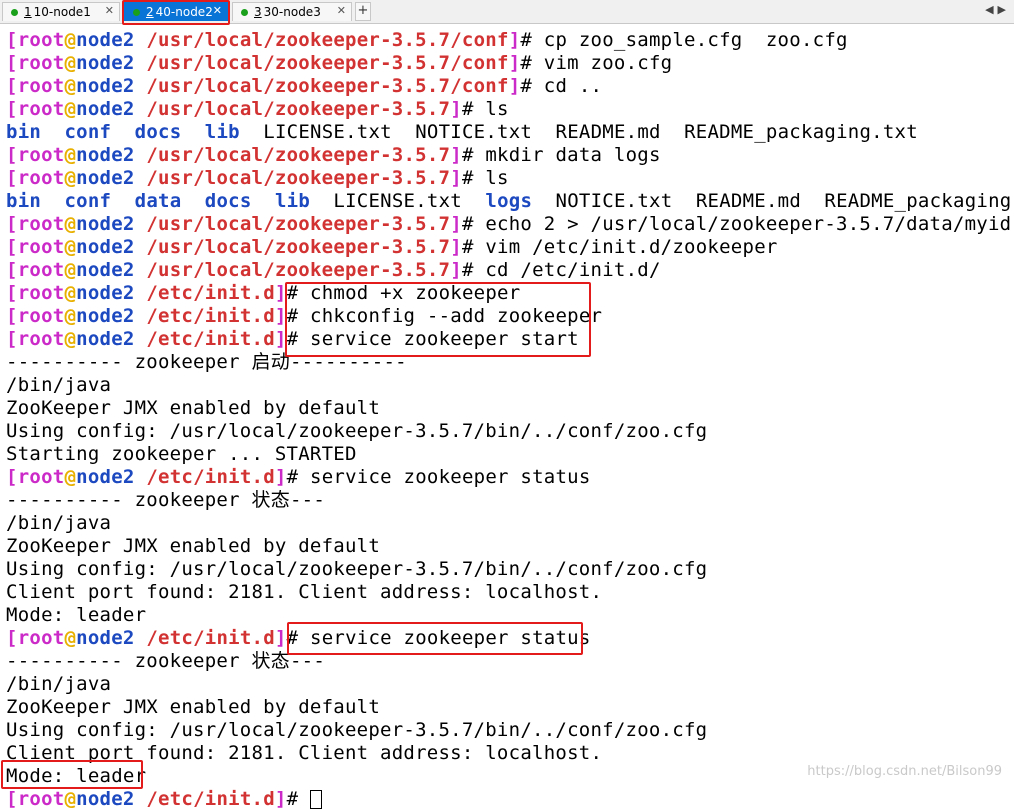 This screenshot has width=1014, height=811. What do you see at coordinates (292, 201) in the screenshot?
I see `directory-entry: lib` at bounding box center [292, 201].